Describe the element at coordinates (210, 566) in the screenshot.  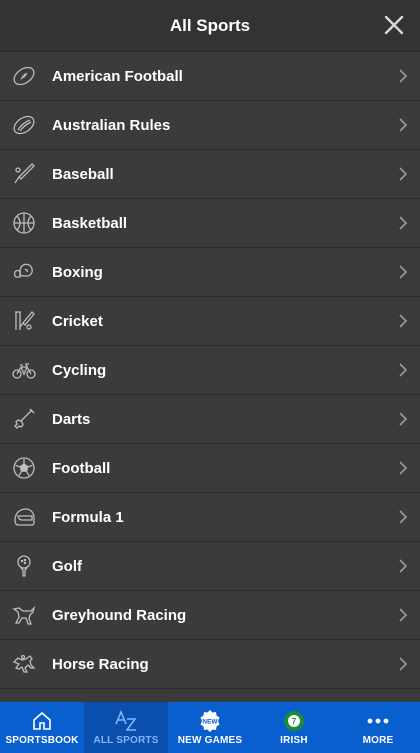
I see `sport-item-golf: Golf` at that location.